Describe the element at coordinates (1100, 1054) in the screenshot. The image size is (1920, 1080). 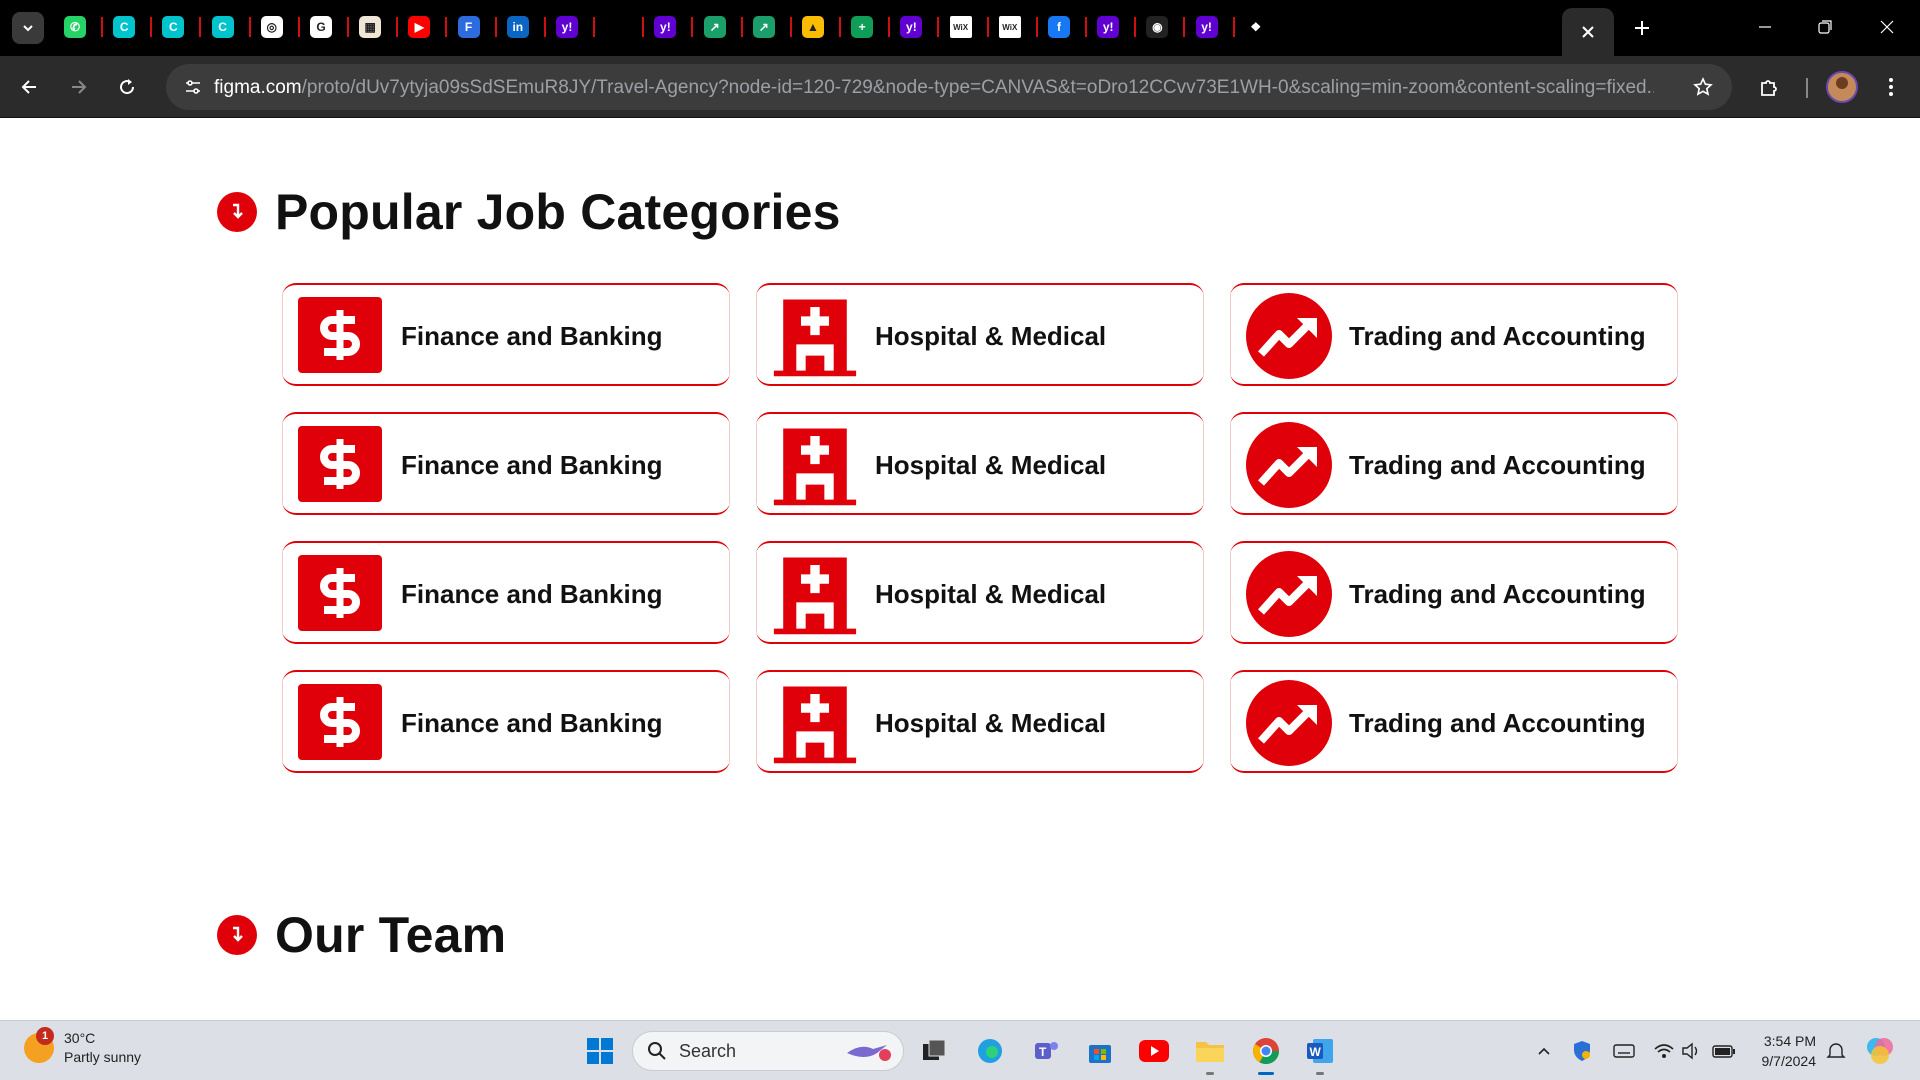
I see `store-icon` at that location.